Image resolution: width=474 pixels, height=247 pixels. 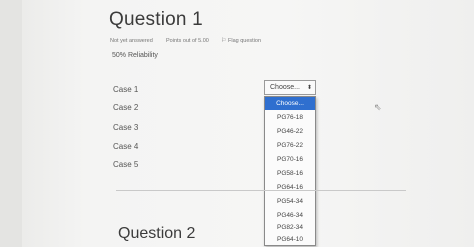 What do you see at coordinates (126, 164) in the screenshot?
I see `case-label-5: Case 5` at bounding box center [126, 164].